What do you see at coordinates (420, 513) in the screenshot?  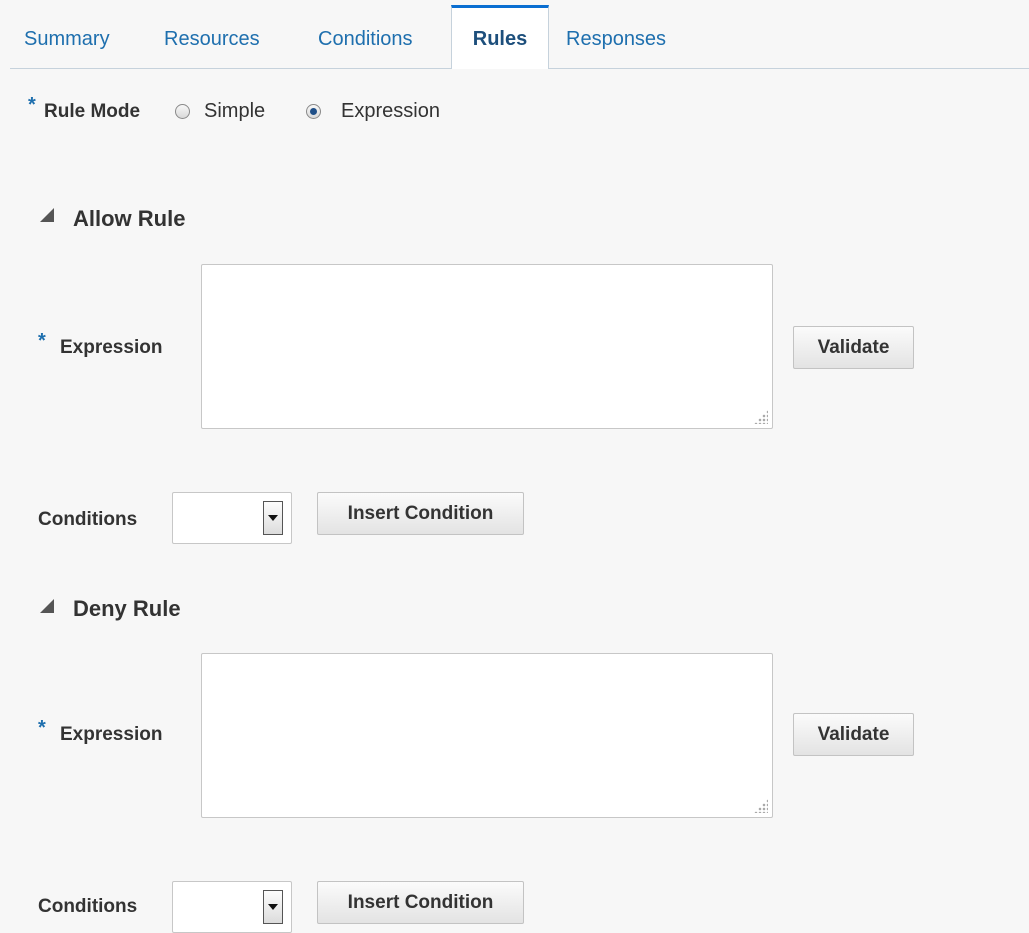 I see `allow-insert-condition-button: Insert Condition` at bounding box center [420, 513].